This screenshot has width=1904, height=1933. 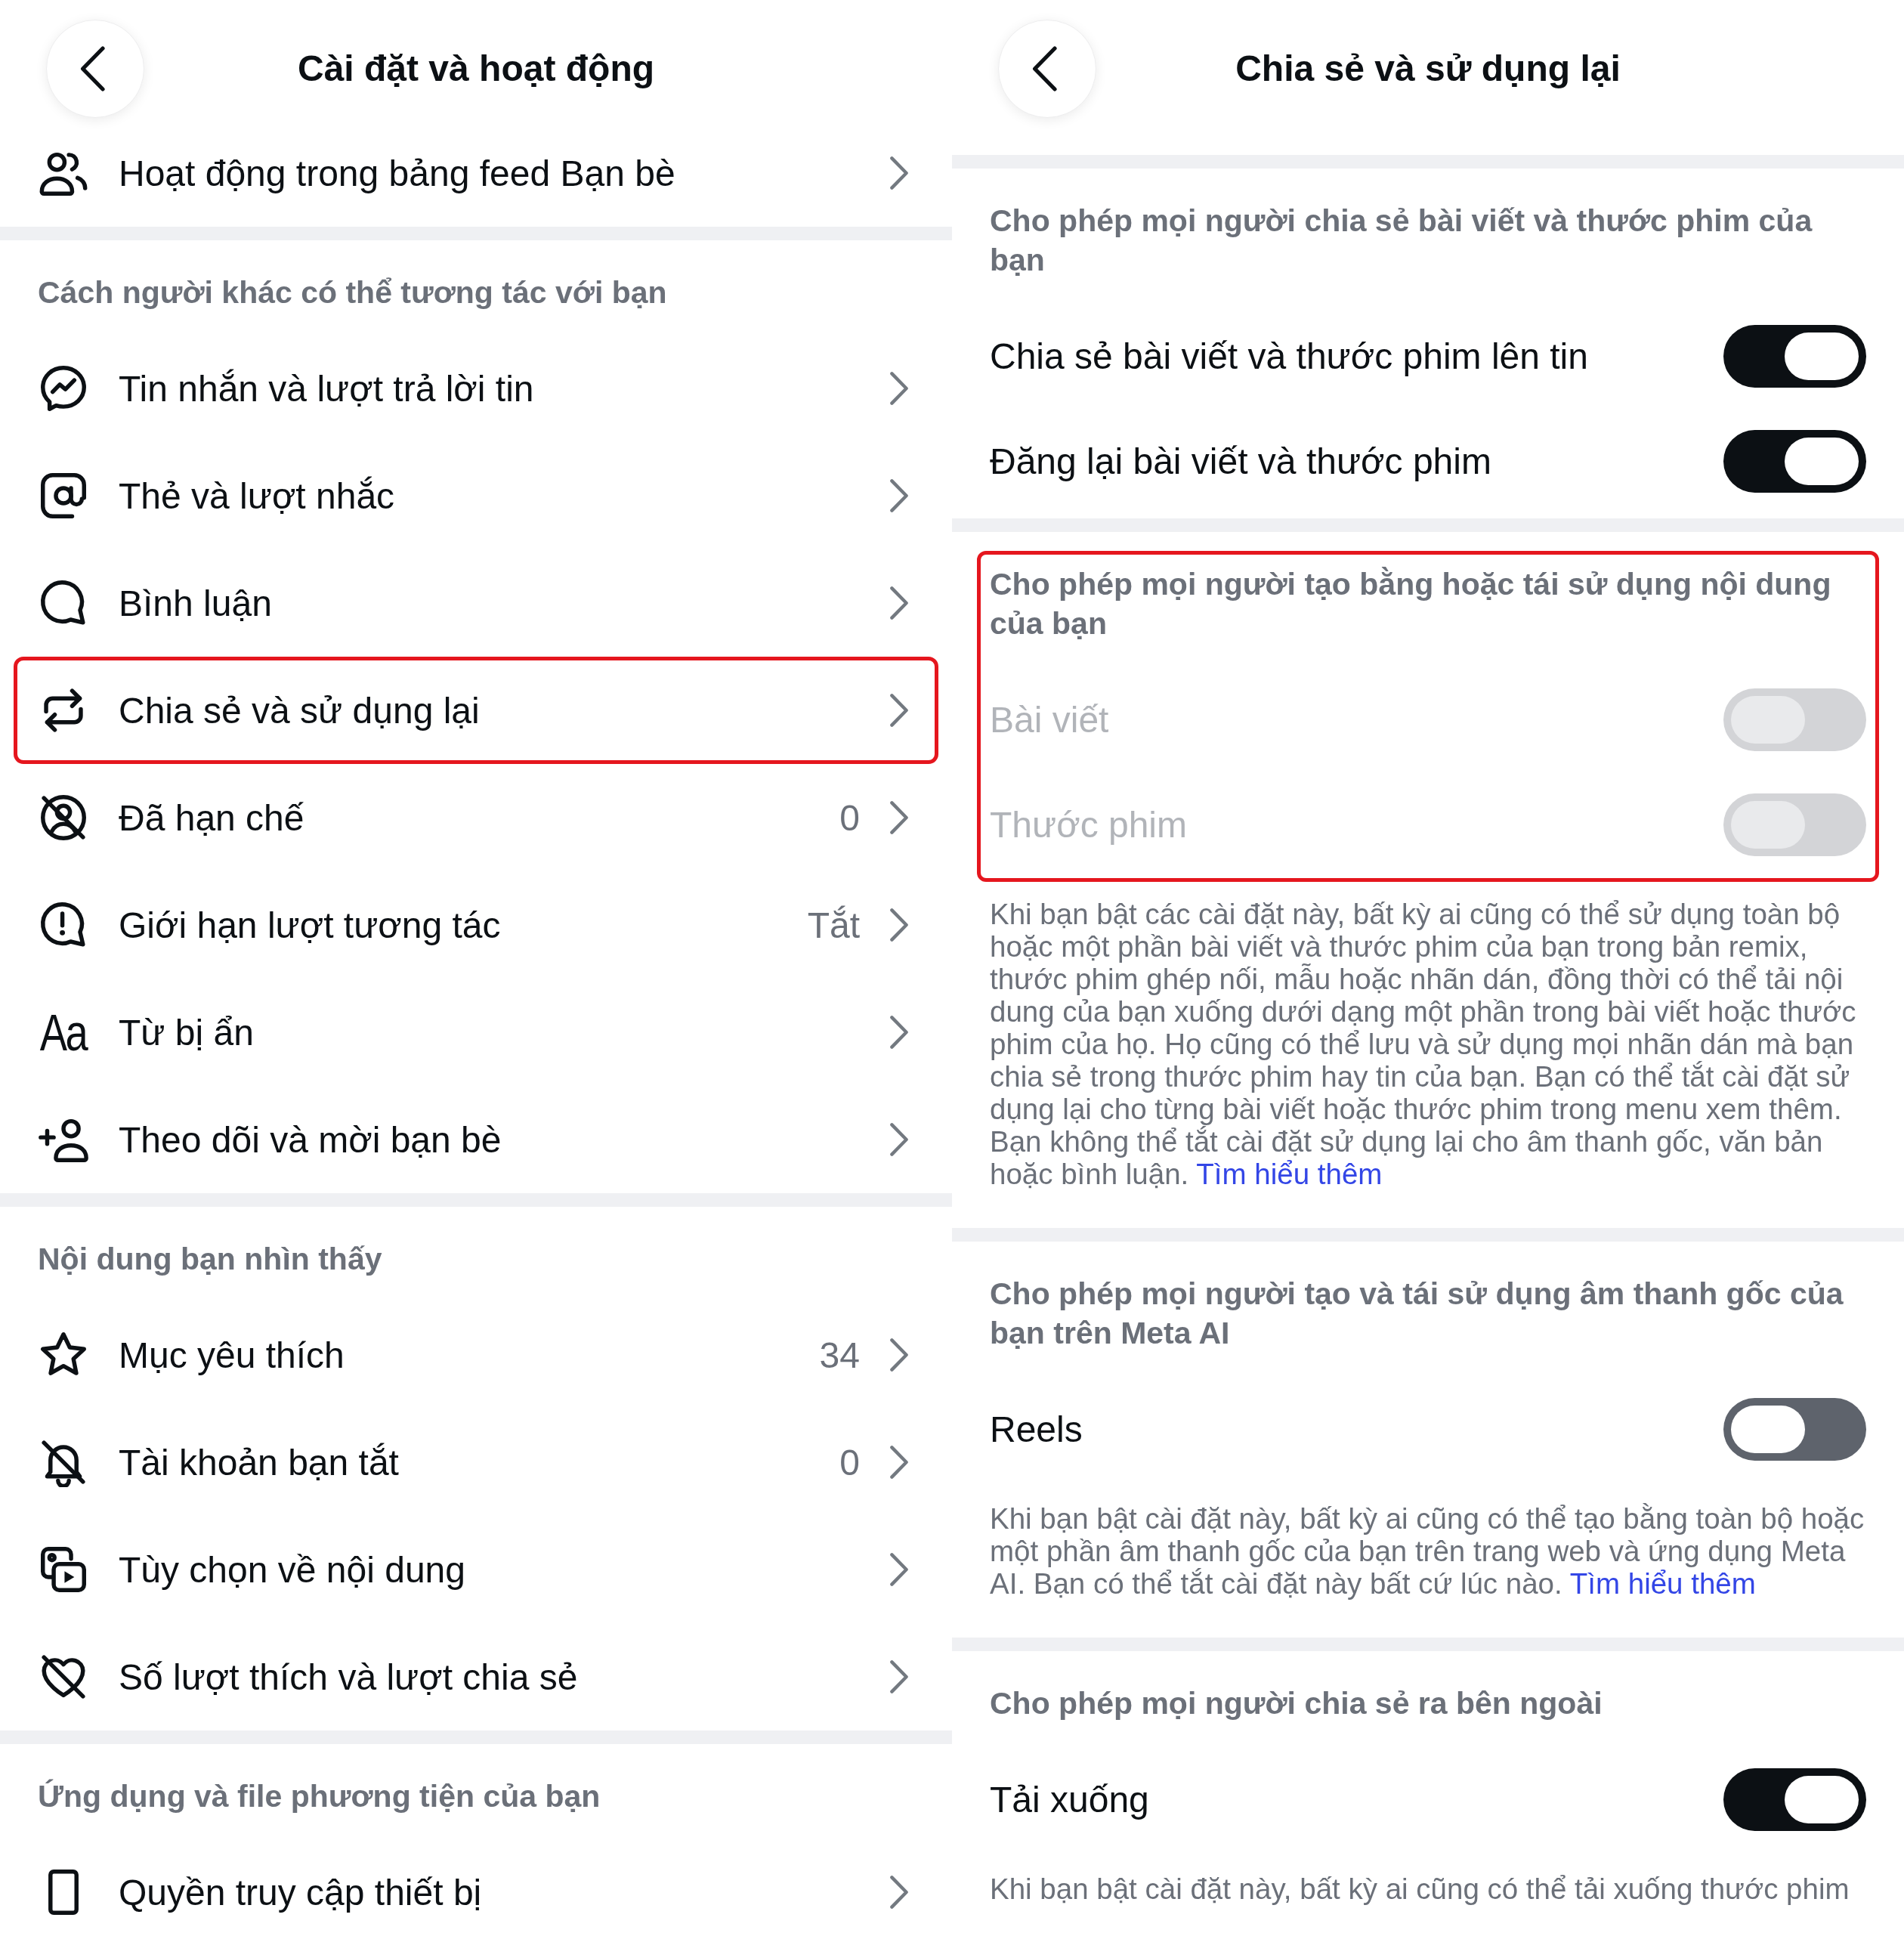 What do you see at coordinates (1423, 1044) in the screenshot?
I see `description-text: Khi bạn bật các cài đặt này, bất kỳ ai cũng có thể sử dụng toàn bộ hoặc một phần bài viết và thước phim của bạn trong bản remix, thước phim ghép nối, mẫu hoặc nhãn dán, đồng thời có thể tải nội dung của bạn xuống dưới dạng một phần trong bài viết hoặc thước phim của họ. Họ cũng có thể lưu và sử dụng mọi nhãn dán mà bạn chia sẻ trong thước phim hay tin của bạn. Bạn có thể tắt cài đặt sử dụng lại cho từng bài viết hoặc thước phim trong menu xem thêm. Bạn không thể tắt cài đặt sử dụng lại cho âm thanh gốc, văn bản hoặc bình luận. Tìm hiểu thêm` at bounding box center [1423, 1044].